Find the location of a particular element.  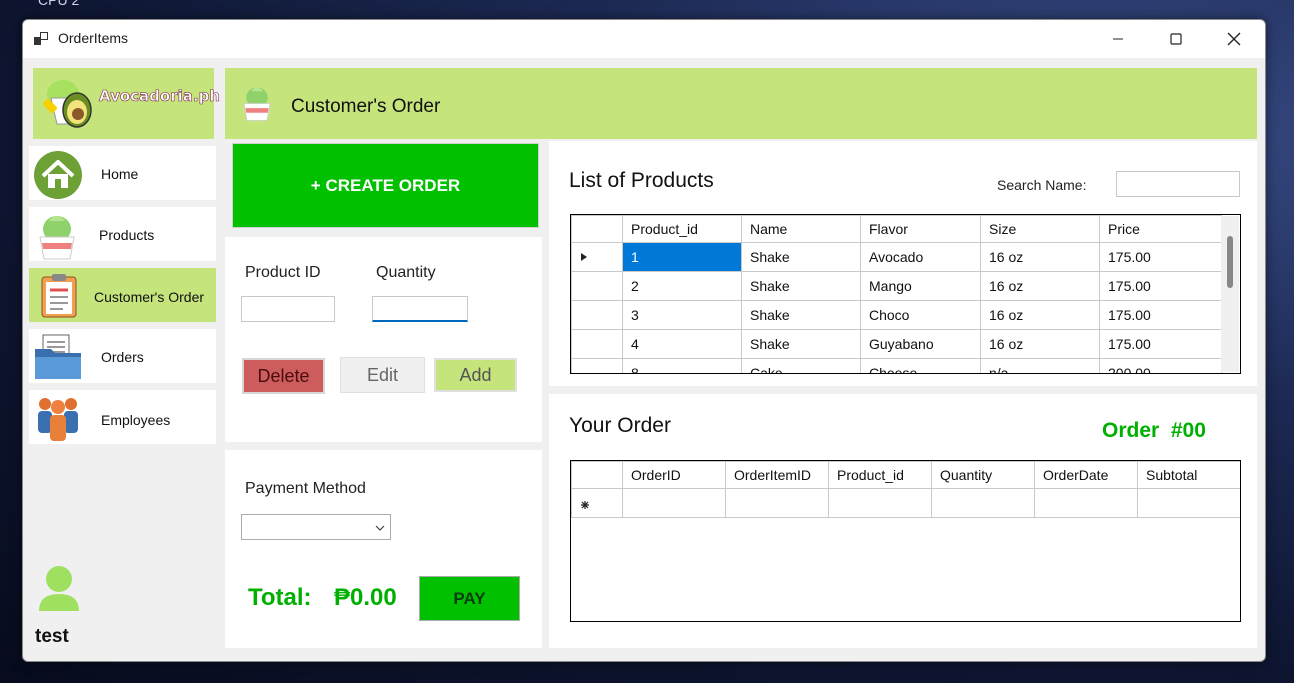

product-id-input is located at coordinates (288, 309).